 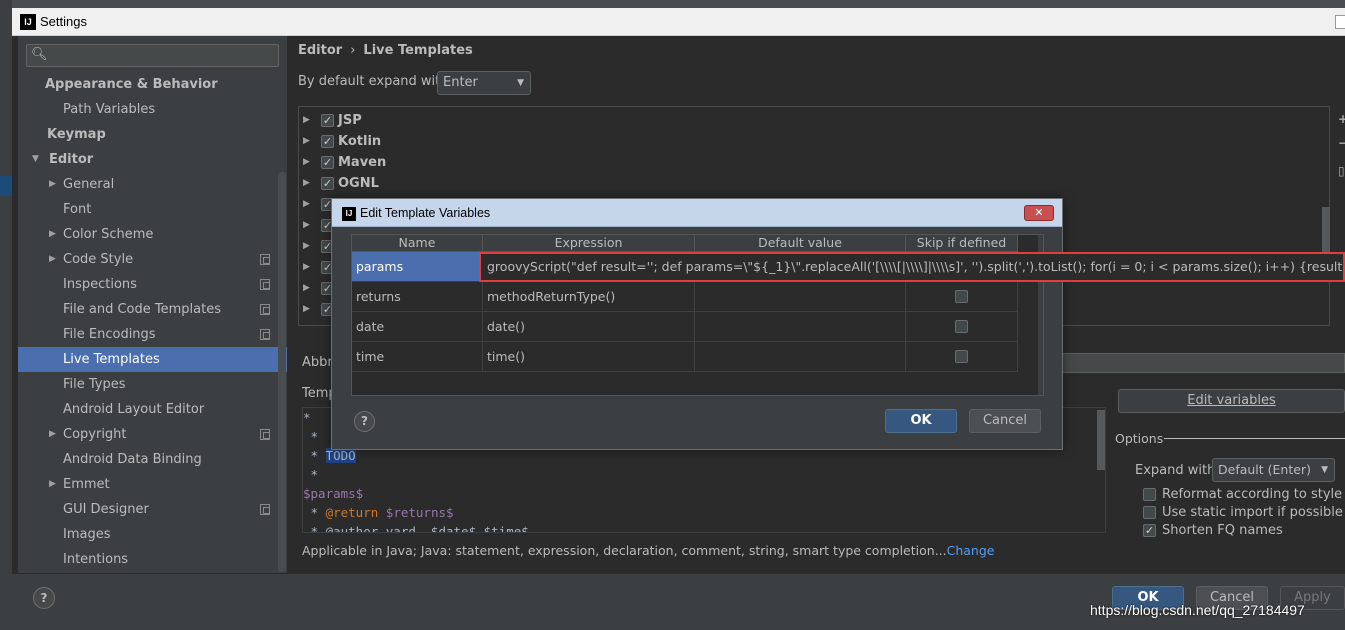 What do you see at coordinates (417, 243) in the screenshot?
I see `column-header-name: Name` at bounding box center [417, 243].